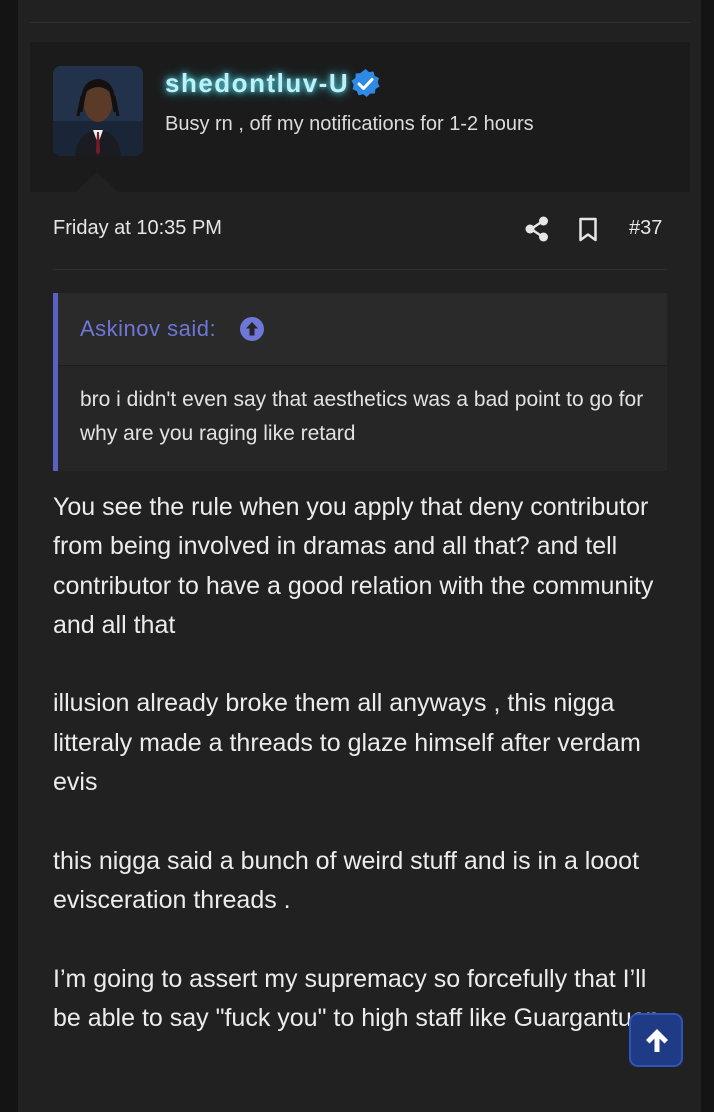 The width and height of the screenshot is (714, 1112). Describe the element at coordinates (257, 83) in the screenshot. I see `username: shedontluv-U` at that location.